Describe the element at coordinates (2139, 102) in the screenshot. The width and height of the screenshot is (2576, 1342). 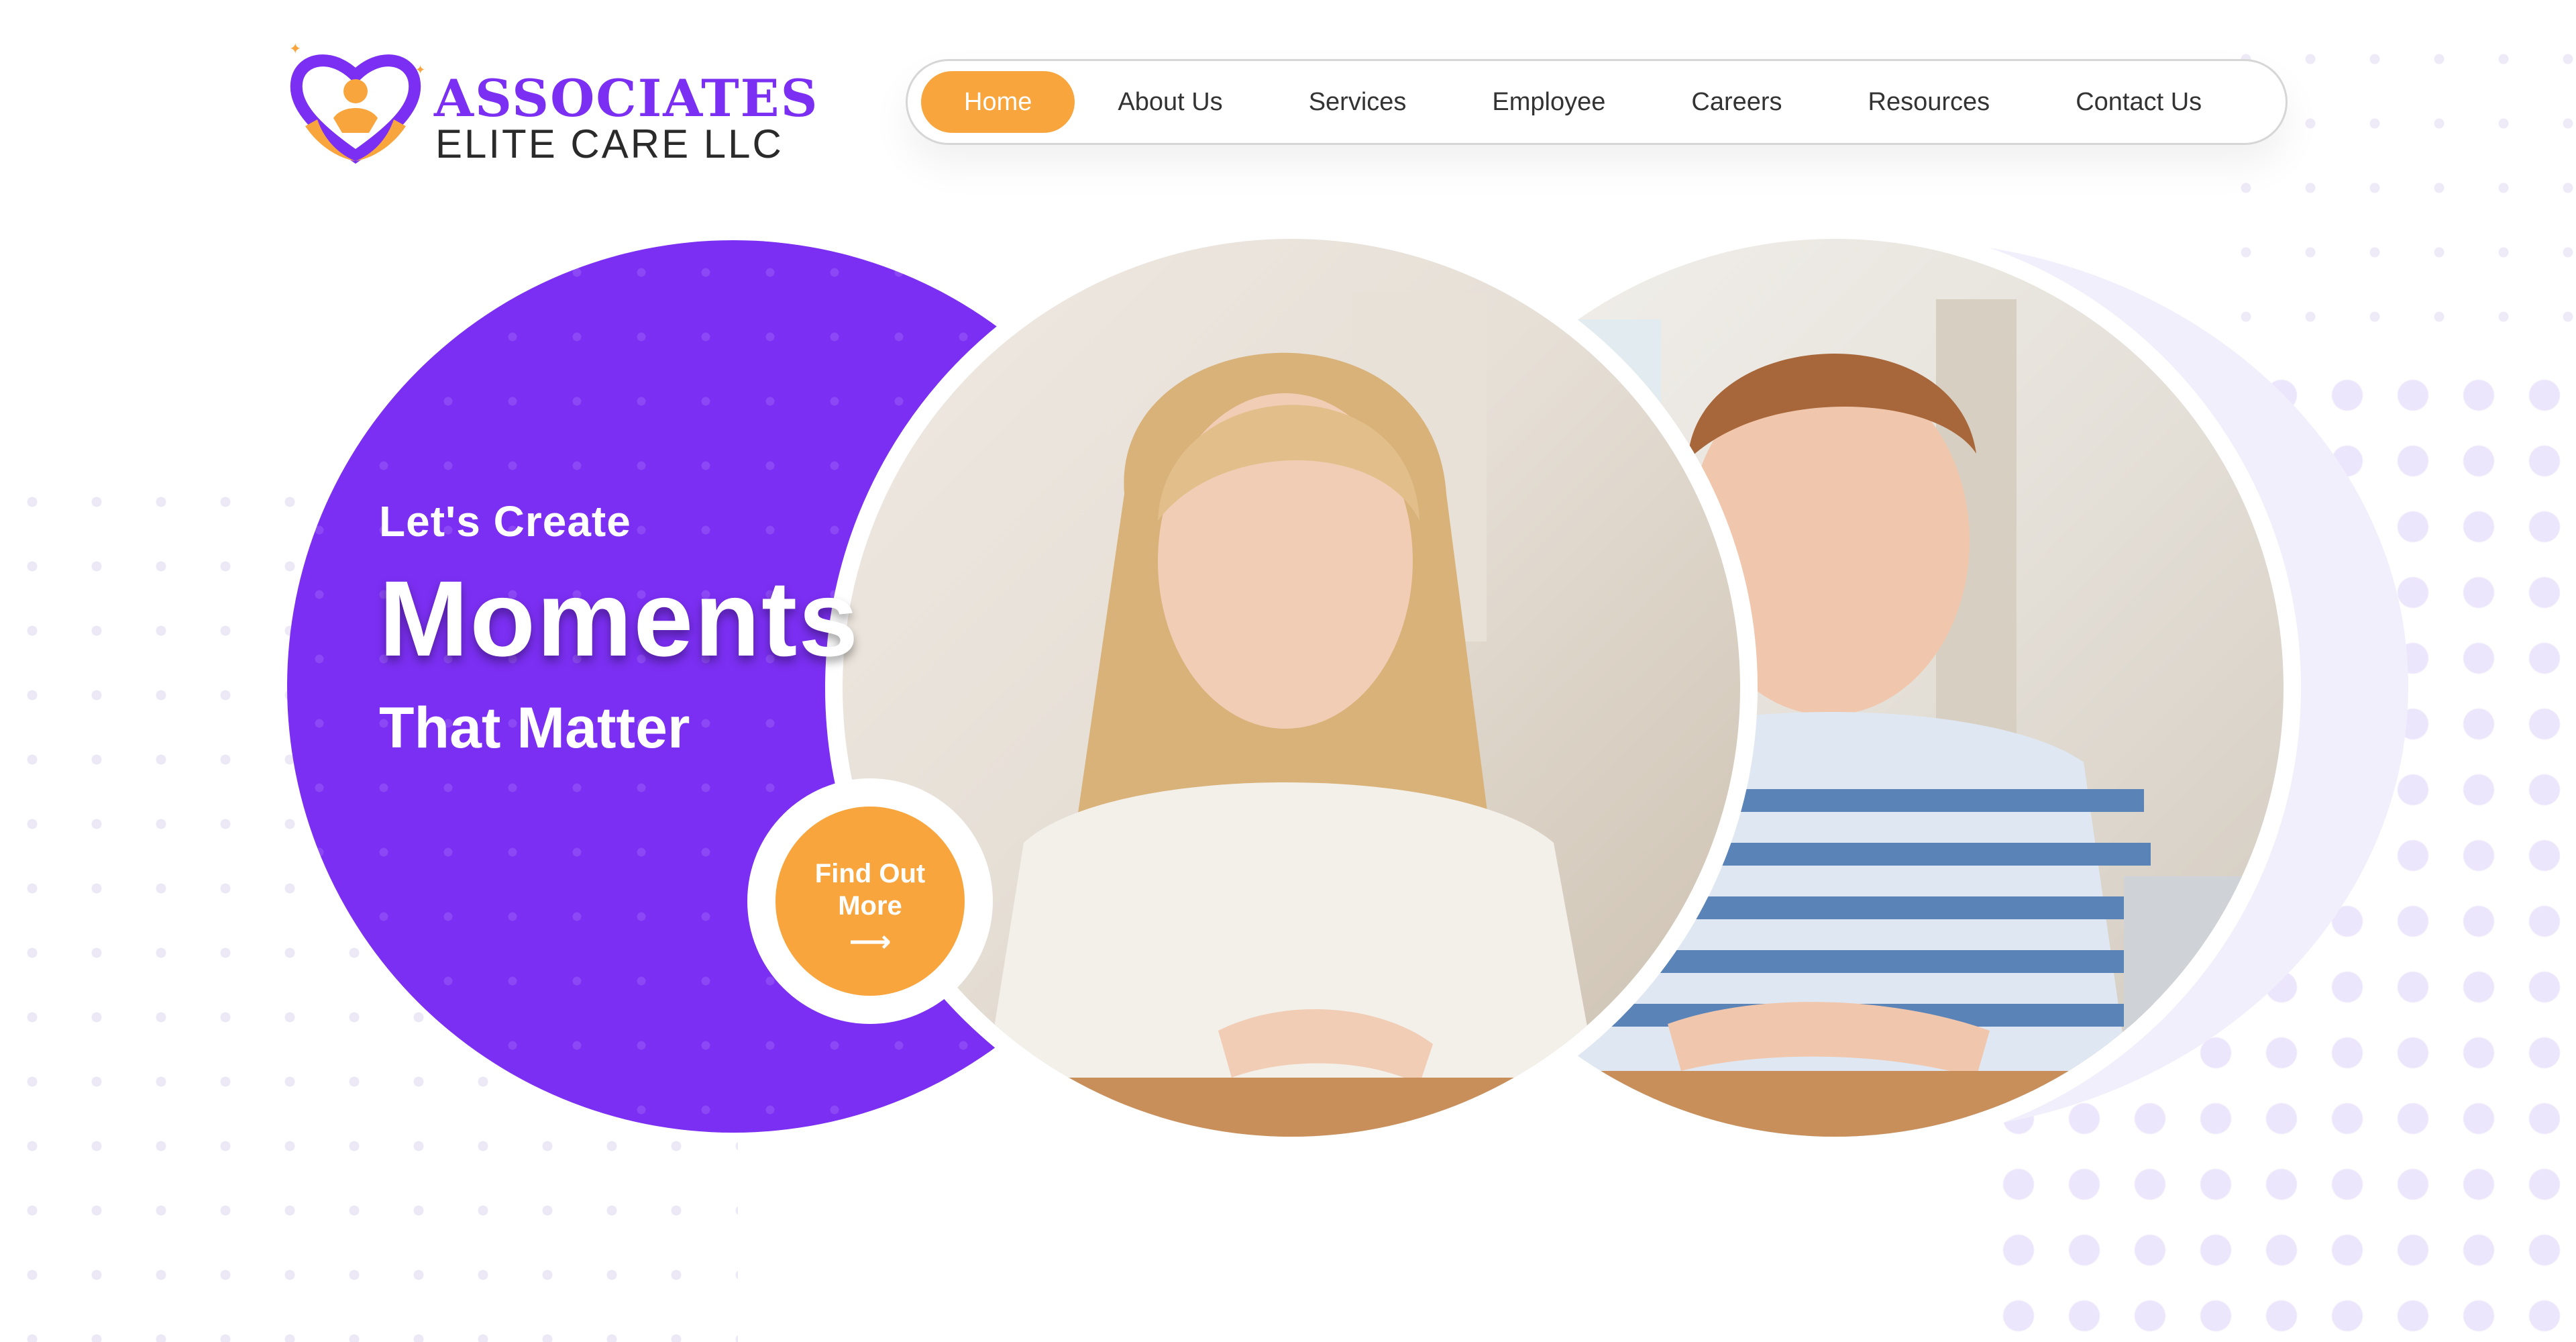
I see `nav-contact-us: Contact Us` at that location.